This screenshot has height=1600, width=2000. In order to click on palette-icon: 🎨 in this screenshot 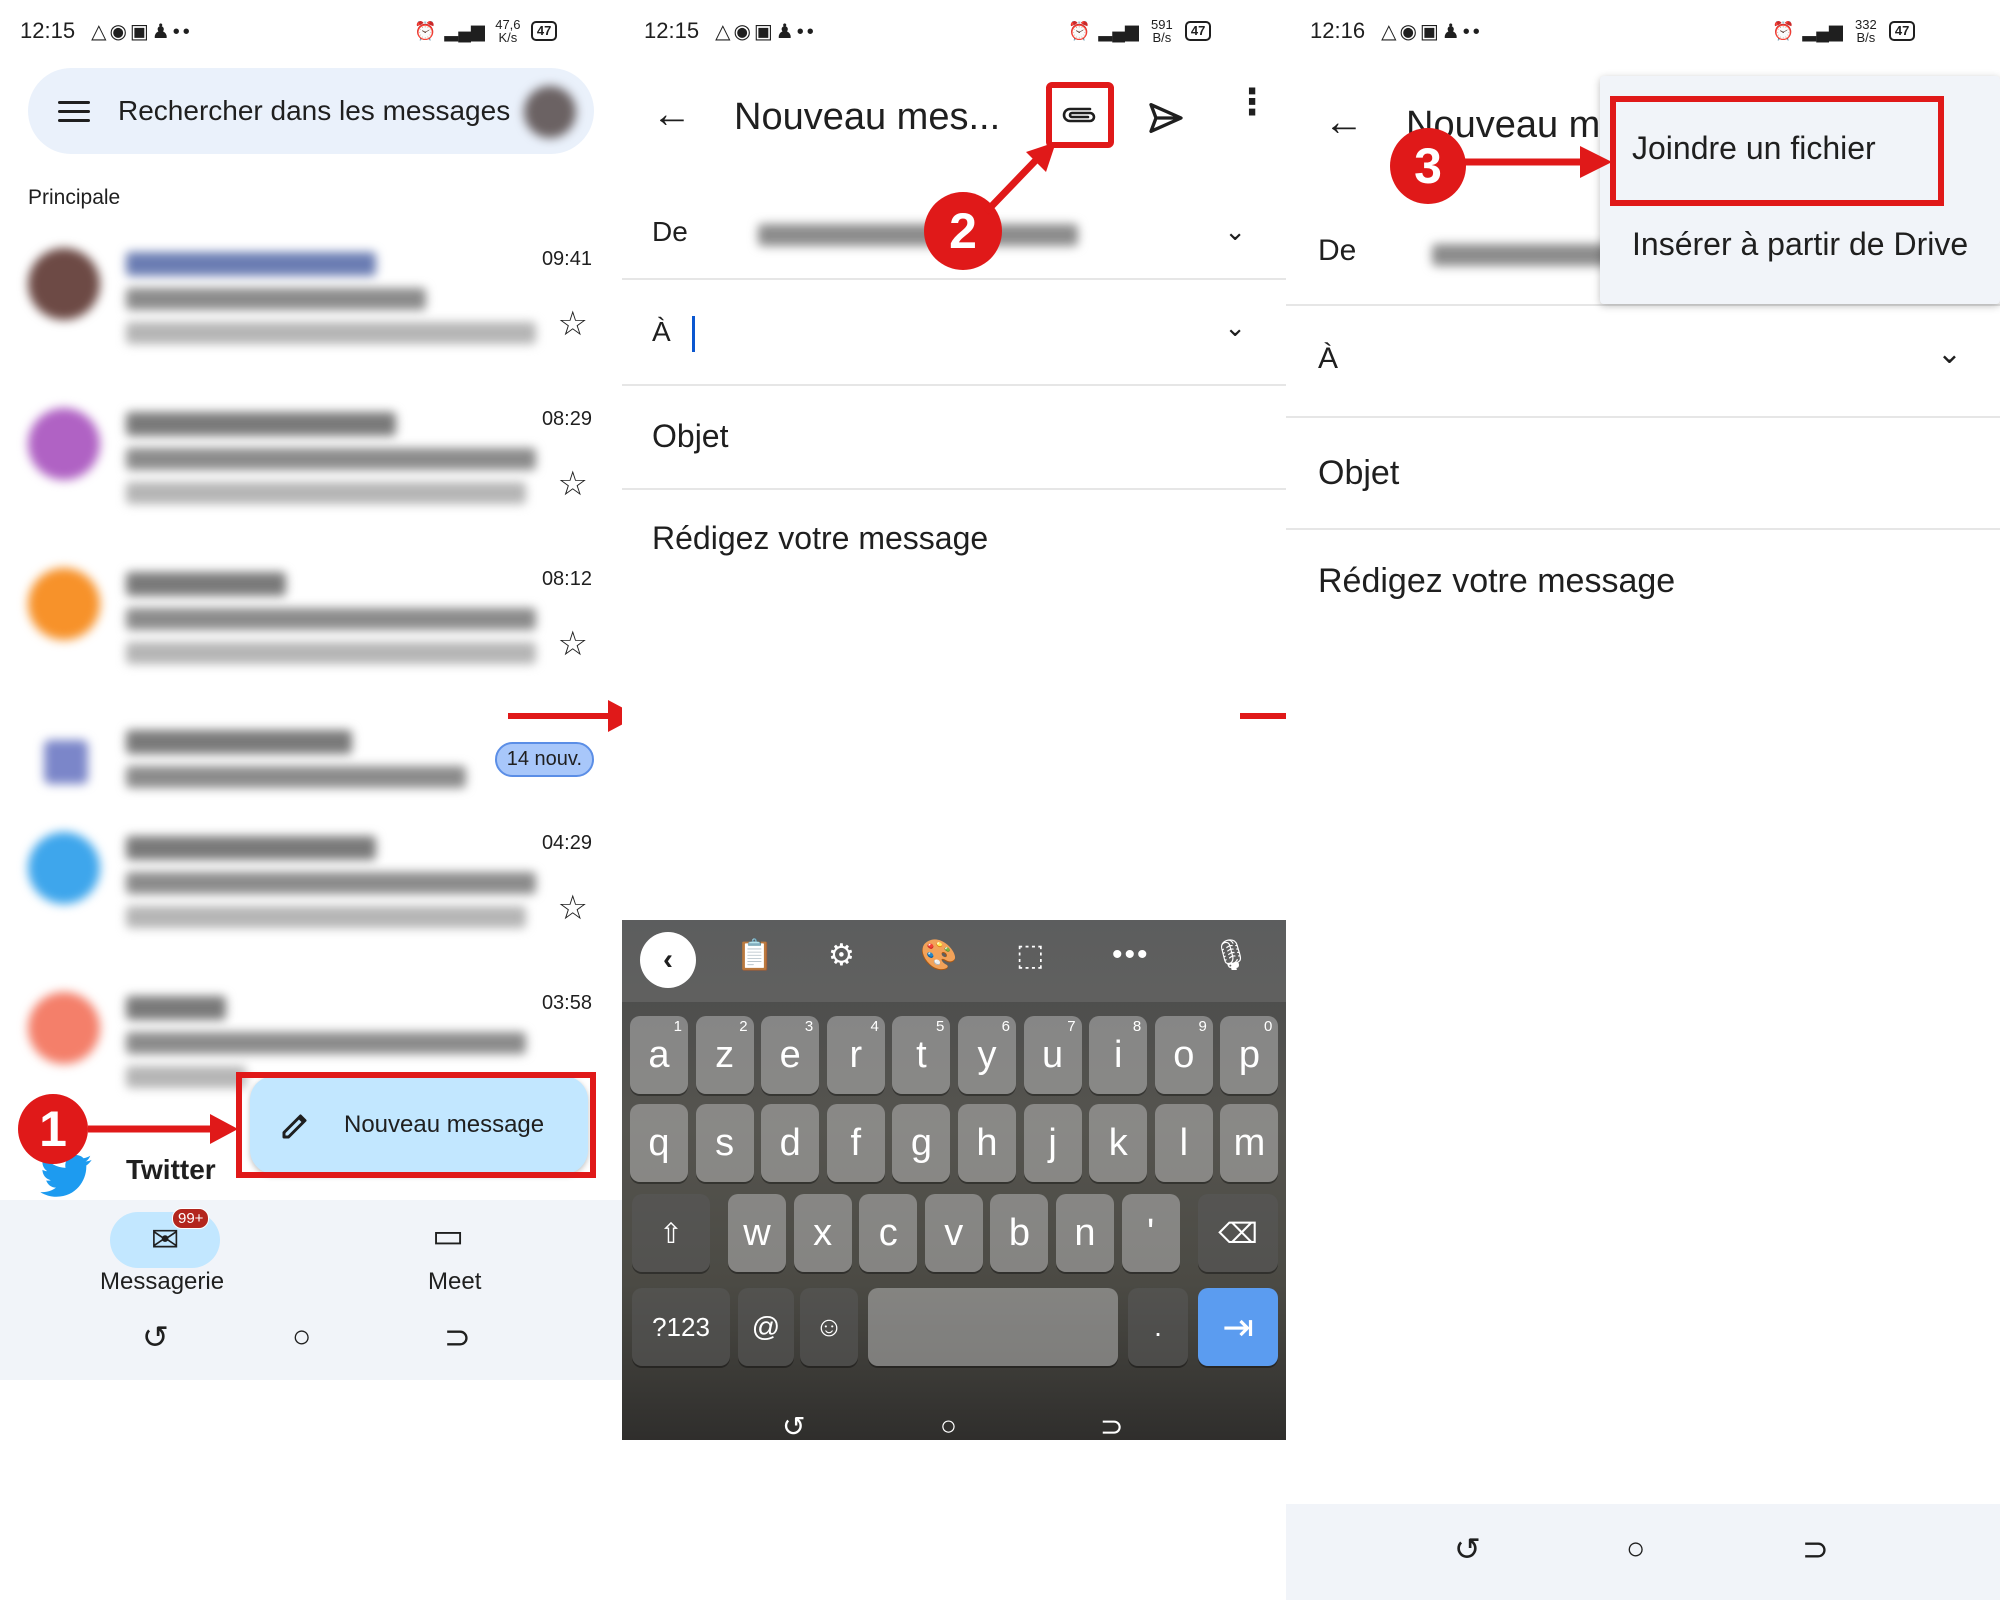, I will do `click(938, 955)`.